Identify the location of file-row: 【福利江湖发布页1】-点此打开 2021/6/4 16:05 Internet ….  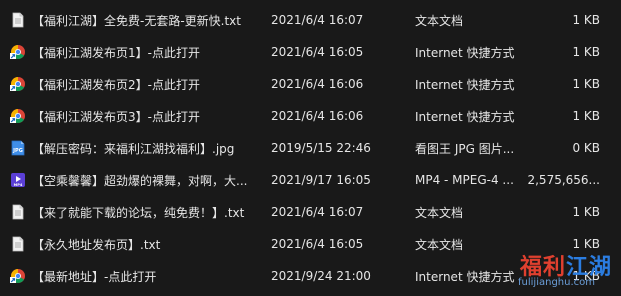
(310, 52).